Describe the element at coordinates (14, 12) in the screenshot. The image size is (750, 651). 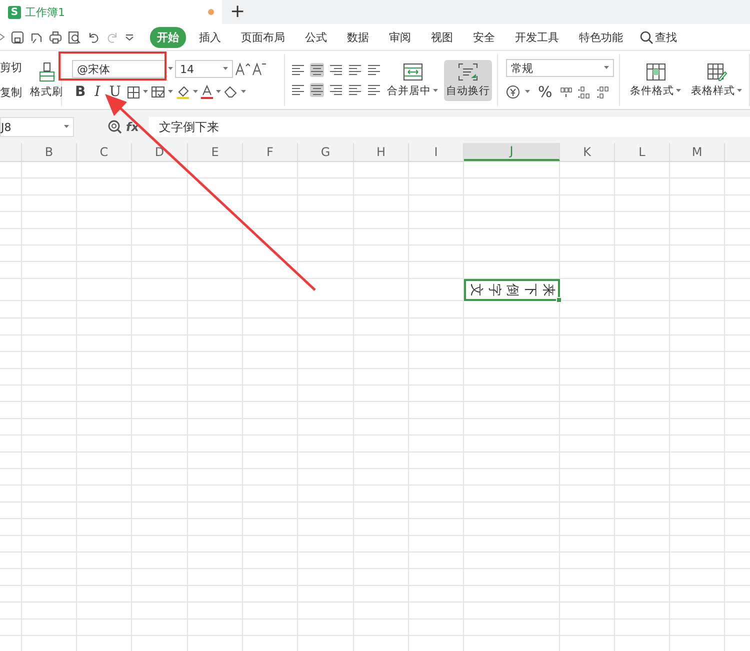
I see `app-badge: S` at that location.